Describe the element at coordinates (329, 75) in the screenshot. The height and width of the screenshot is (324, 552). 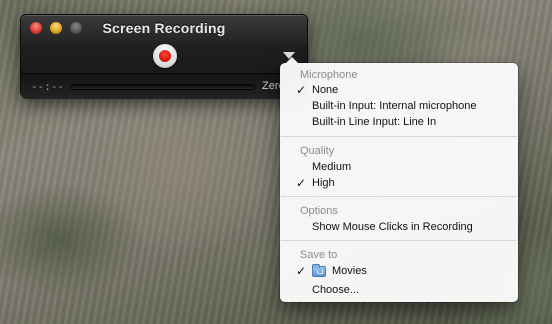
I see `menu-header-label: Microphone` at that location.